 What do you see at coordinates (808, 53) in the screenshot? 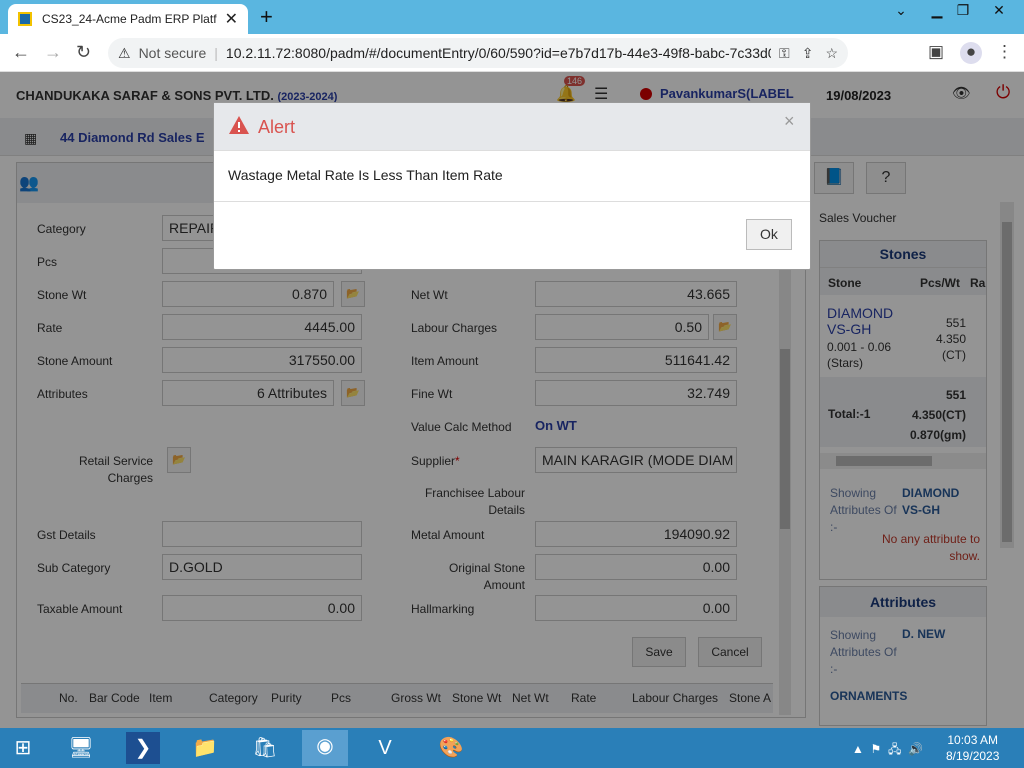
I see `share-icon: ⇪` at bounding box center [808, 53].